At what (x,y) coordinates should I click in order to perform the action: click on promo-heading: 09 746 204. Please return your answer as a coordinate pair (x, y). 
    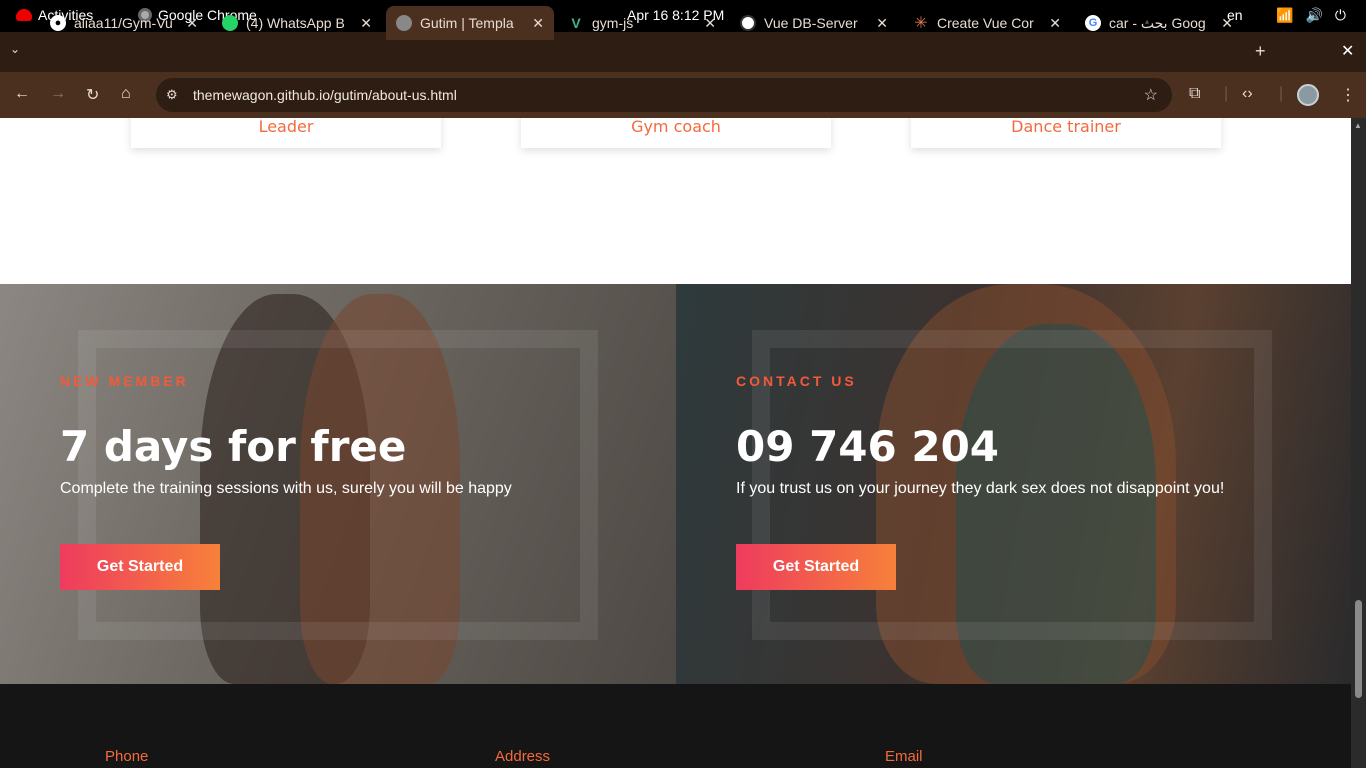
    Looking at the image, I should click on (868, 446).